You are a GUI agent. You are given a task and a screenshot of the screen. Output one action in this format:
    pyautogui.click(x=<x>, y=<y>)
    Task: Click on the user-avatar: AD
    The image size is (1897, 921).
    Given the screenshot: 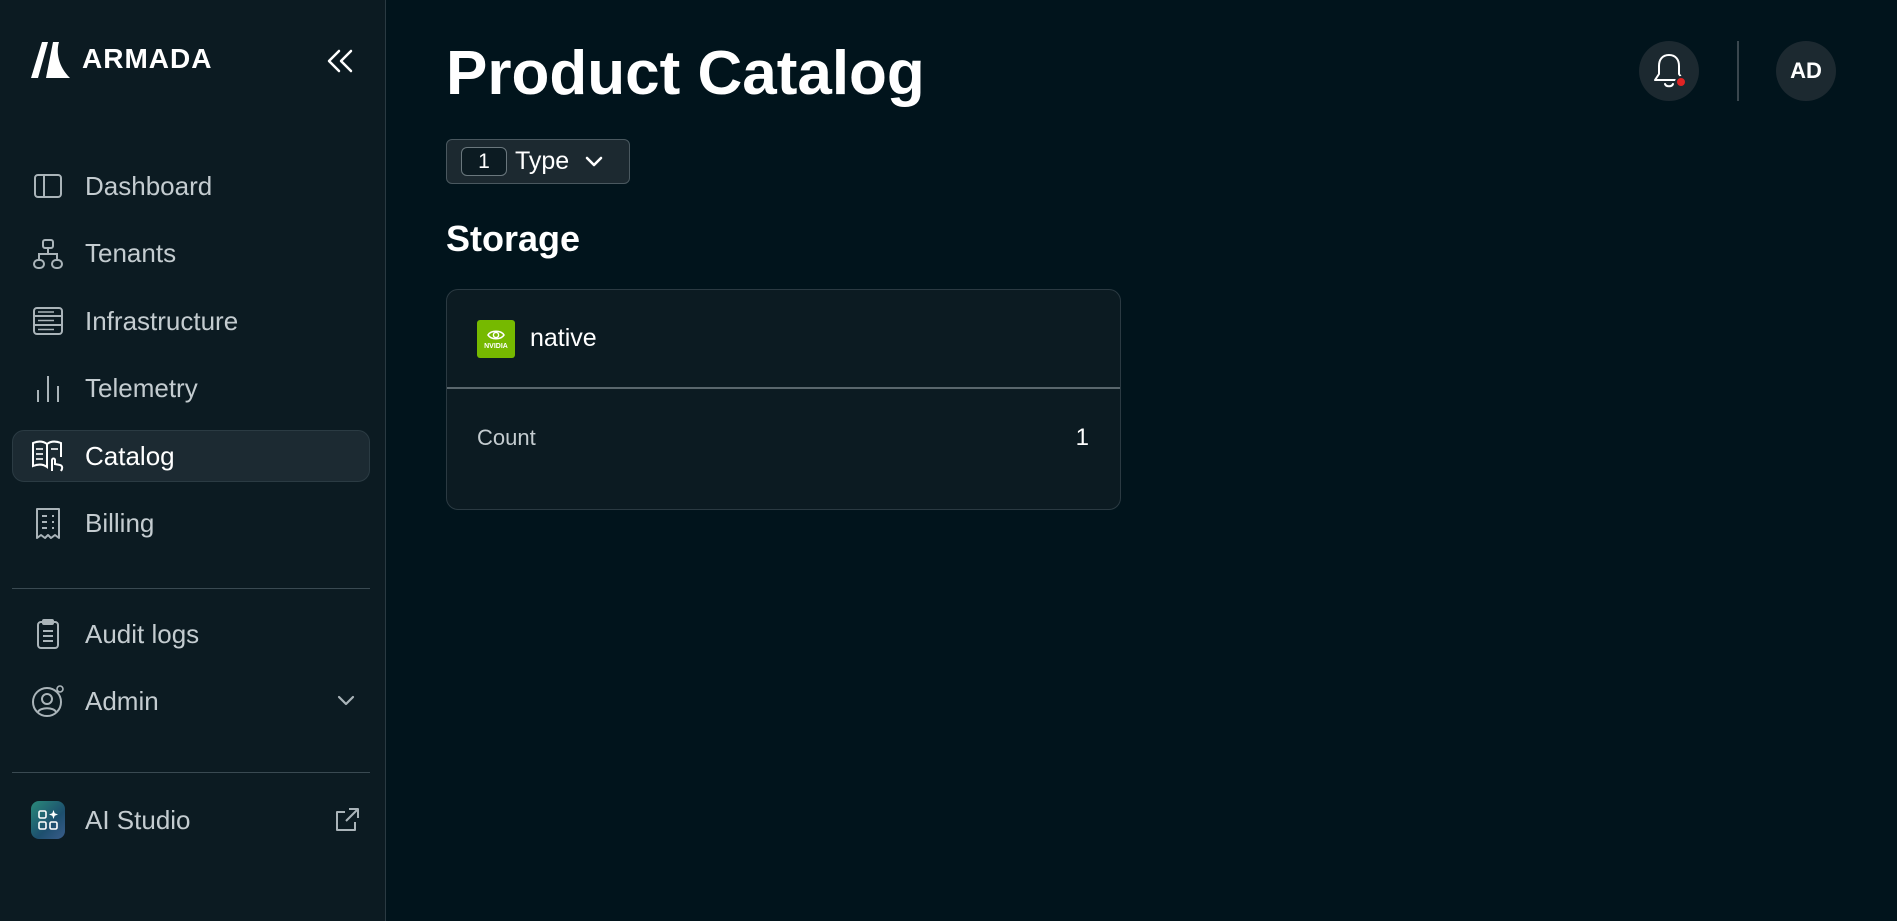 What is the action you would take?
    pyautogui.click(x=1806, y=71)
    